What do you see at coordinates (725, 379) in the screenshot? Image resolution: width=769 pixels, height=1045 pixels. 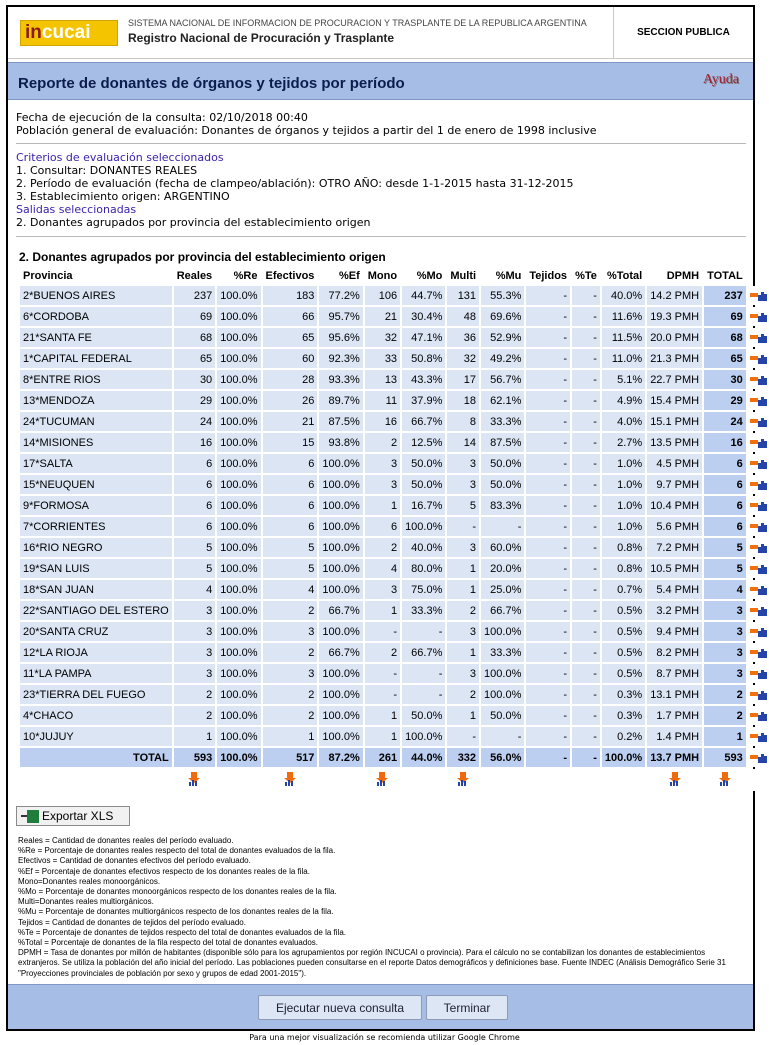 I see `cell-total: 30` at bounding box center [725, 379].